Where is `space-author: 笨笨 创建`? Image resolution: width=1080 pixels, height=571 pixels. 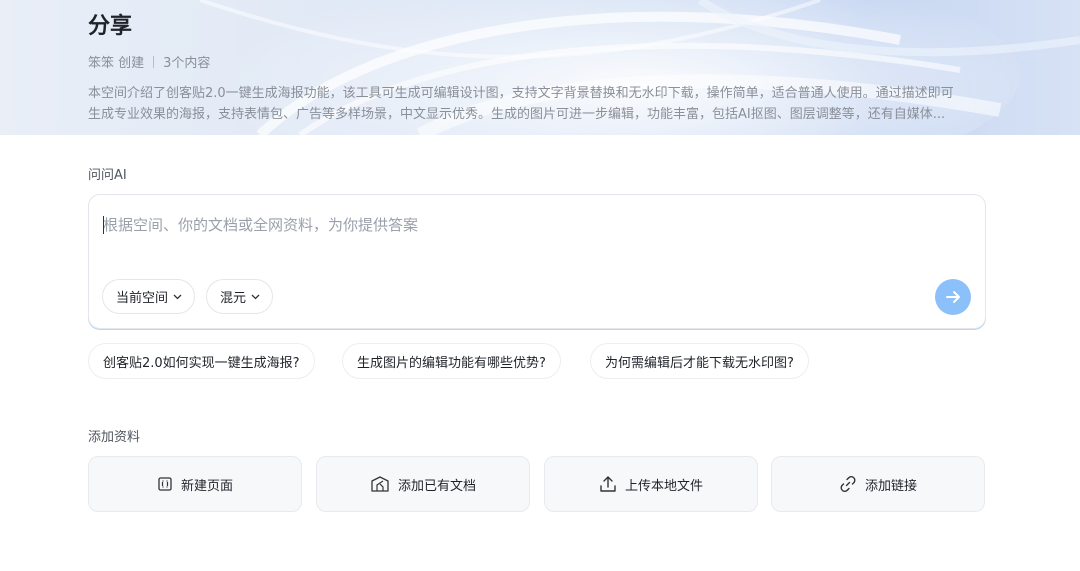 space-author: 笨笨 创建 is located at coordinates (116, 63).